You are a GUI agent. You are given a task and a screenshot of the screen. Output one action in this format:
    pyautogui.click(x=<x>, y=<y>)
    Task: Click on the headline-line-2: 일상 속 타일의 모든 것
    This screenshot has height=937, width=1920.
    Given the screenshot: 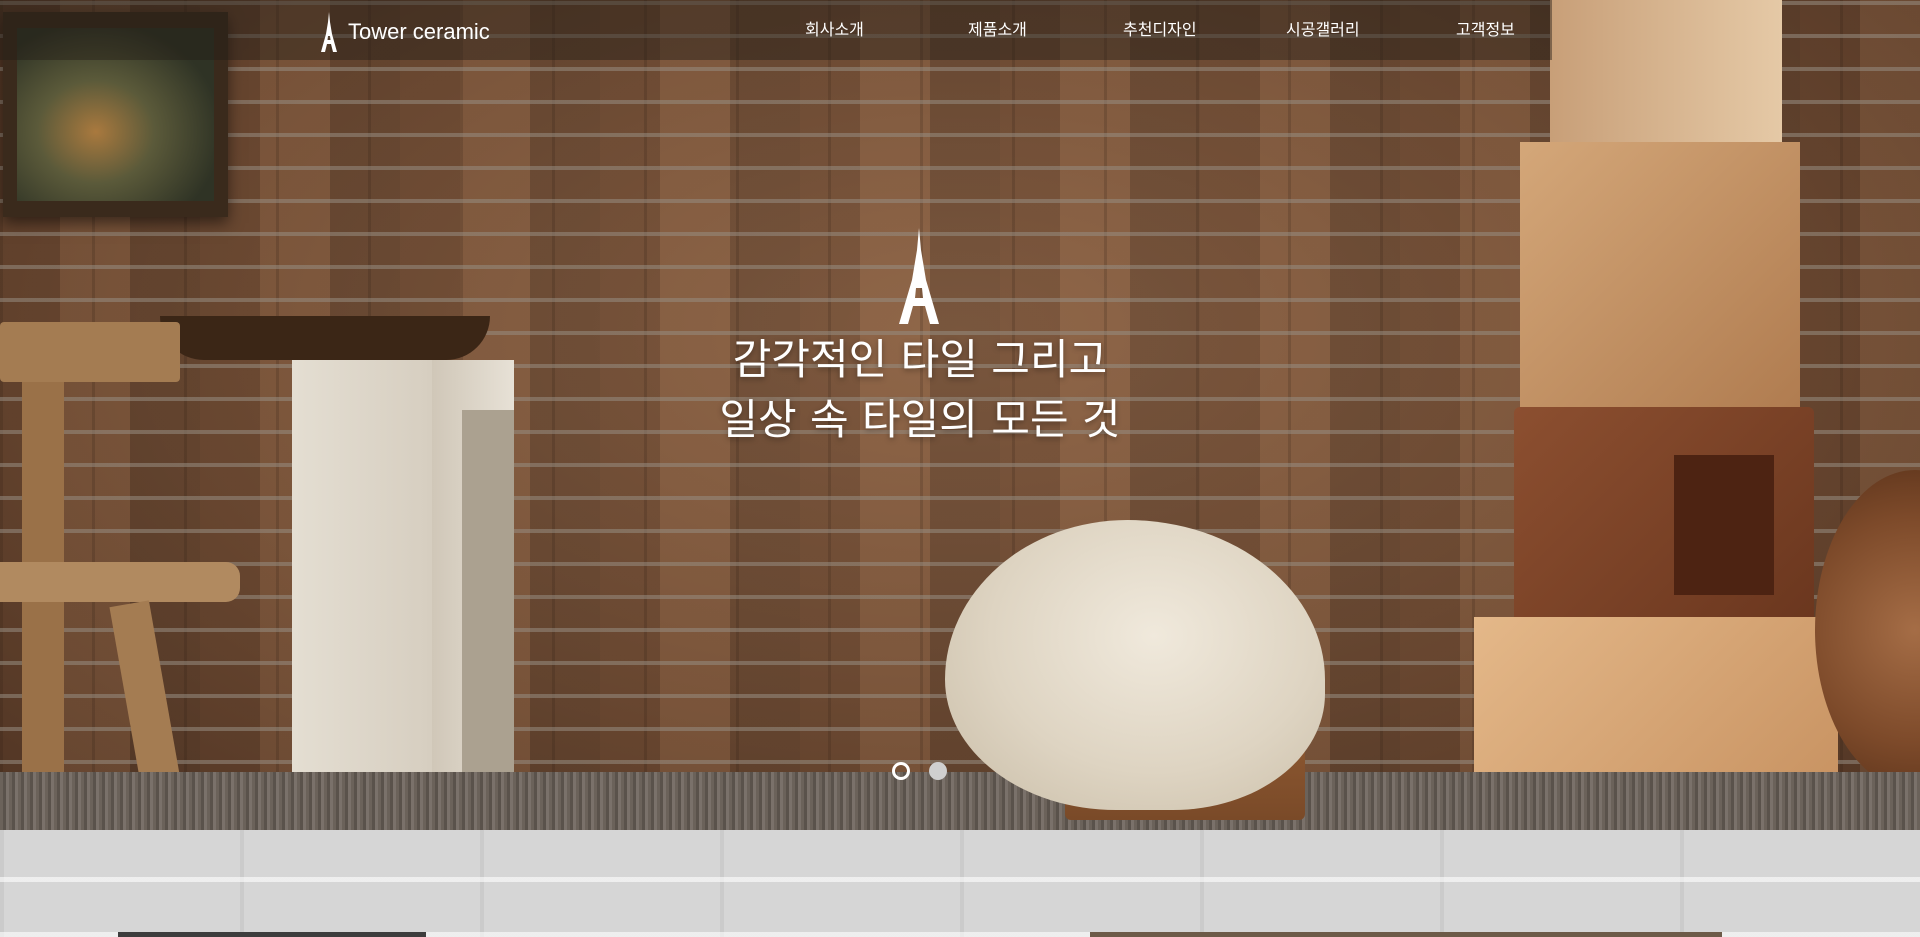 What is the action you would take?
    pyautogui.click(x=920, y=419)
    